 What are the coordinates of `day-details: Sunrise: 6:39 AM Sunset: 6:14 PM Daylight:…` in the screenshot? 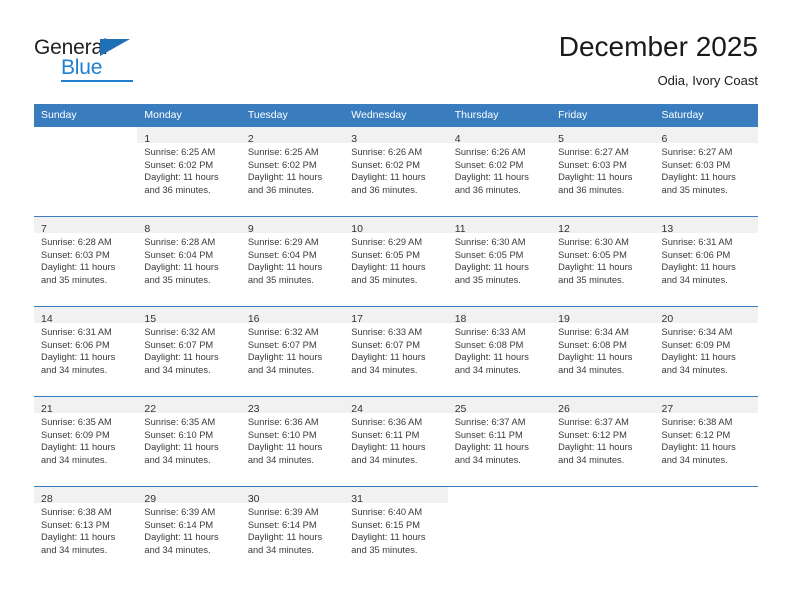 It's located at (188, 529).